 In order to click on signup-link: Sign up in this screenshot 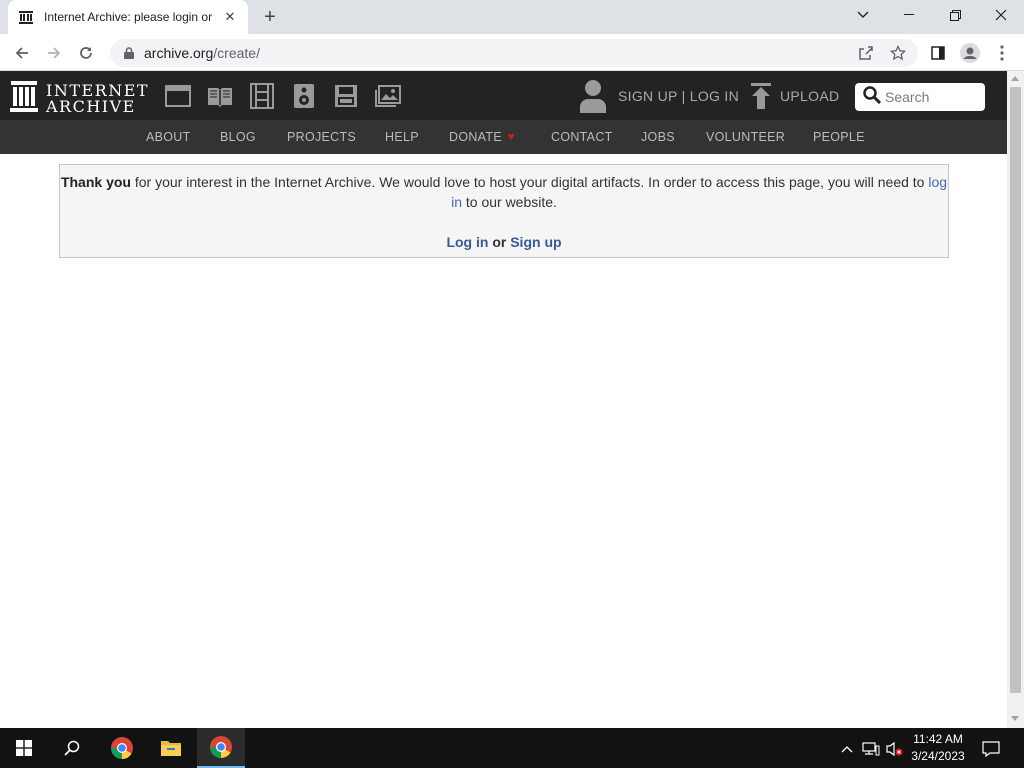, I will do `click(535, 242)`.